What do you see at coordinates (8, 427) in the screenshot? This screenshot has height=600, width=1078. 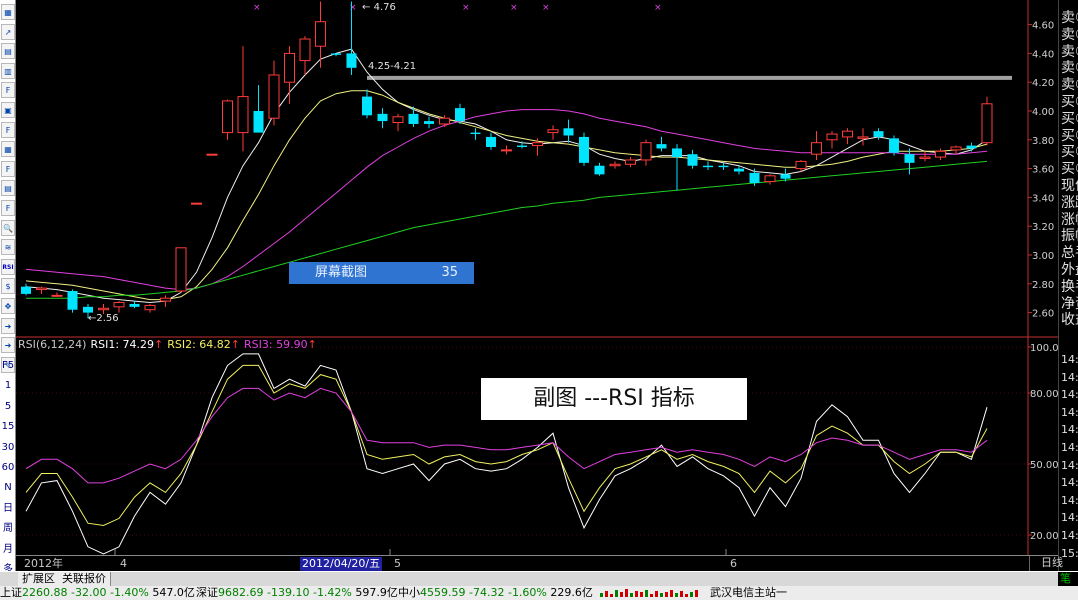 I see `period-button: 15` at bounding box center [8, 427].